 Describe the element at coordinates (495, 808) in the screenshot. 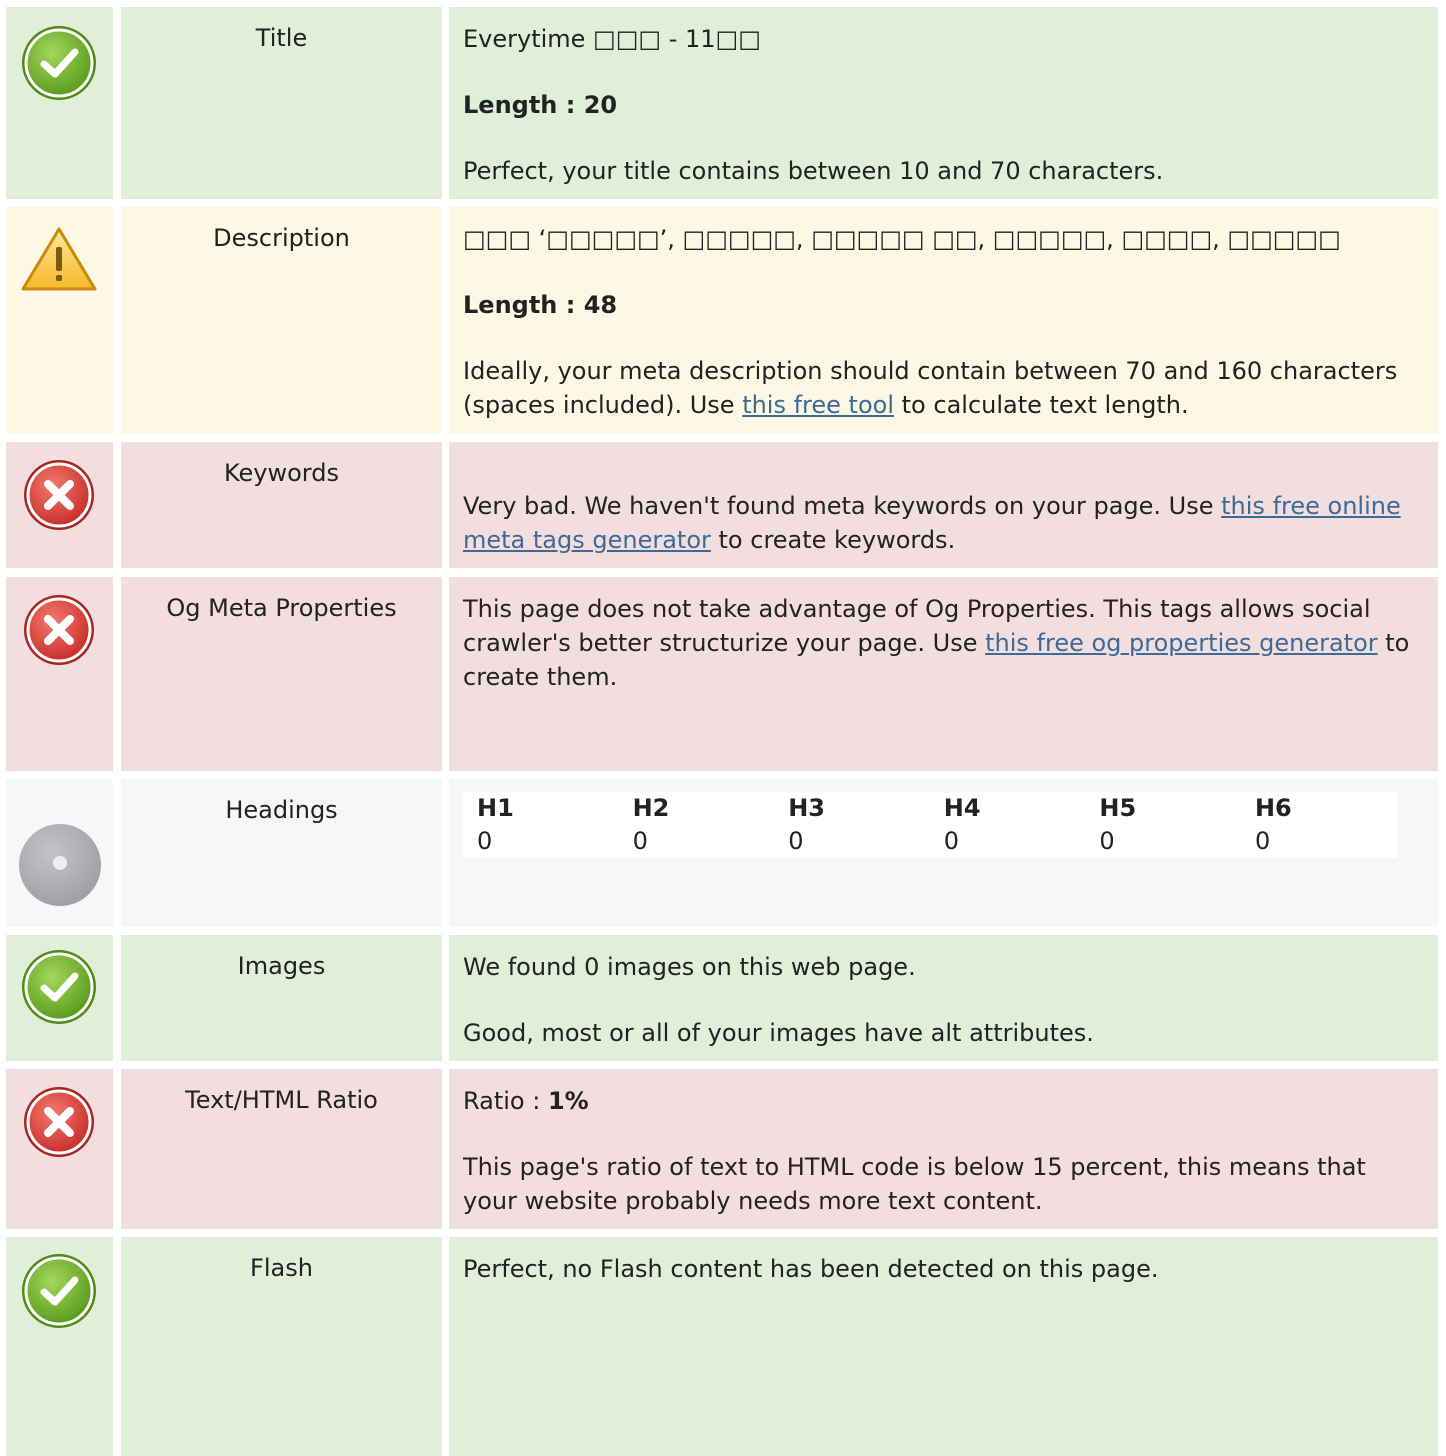

I see `heading-tag: H1` at that location.